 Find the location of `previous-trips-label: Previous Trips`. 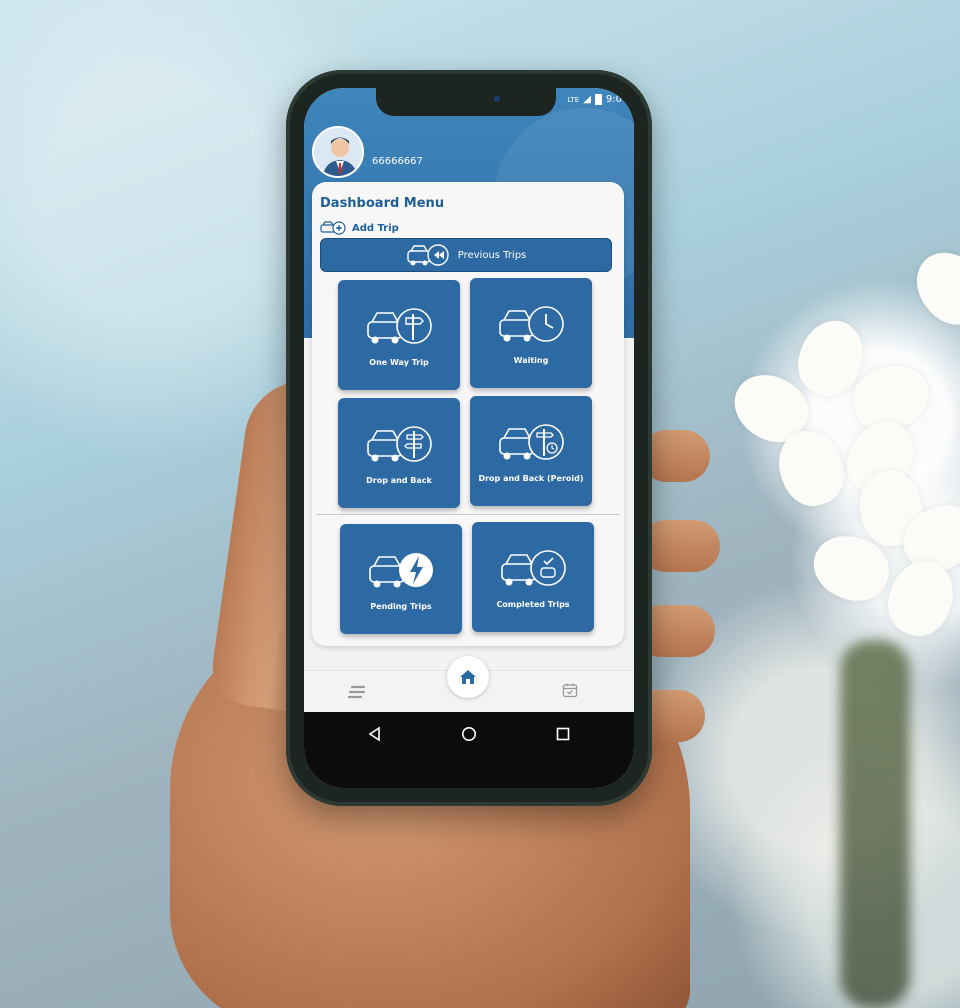

previous-trips-label: Previous Trips is located at coordinates (492, 255).